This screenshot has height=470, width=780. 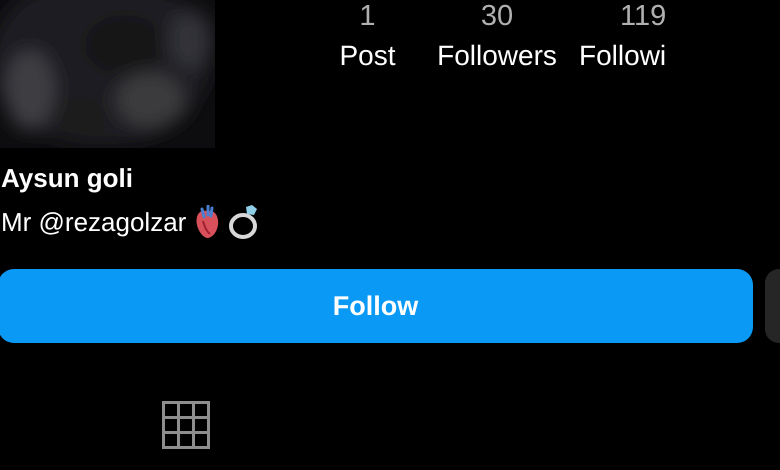 What do you see at coordinates (93, 222) in the screenshot?
I see `profile-bio: Mr @rezagolzar` at bounding box center [93, 222].